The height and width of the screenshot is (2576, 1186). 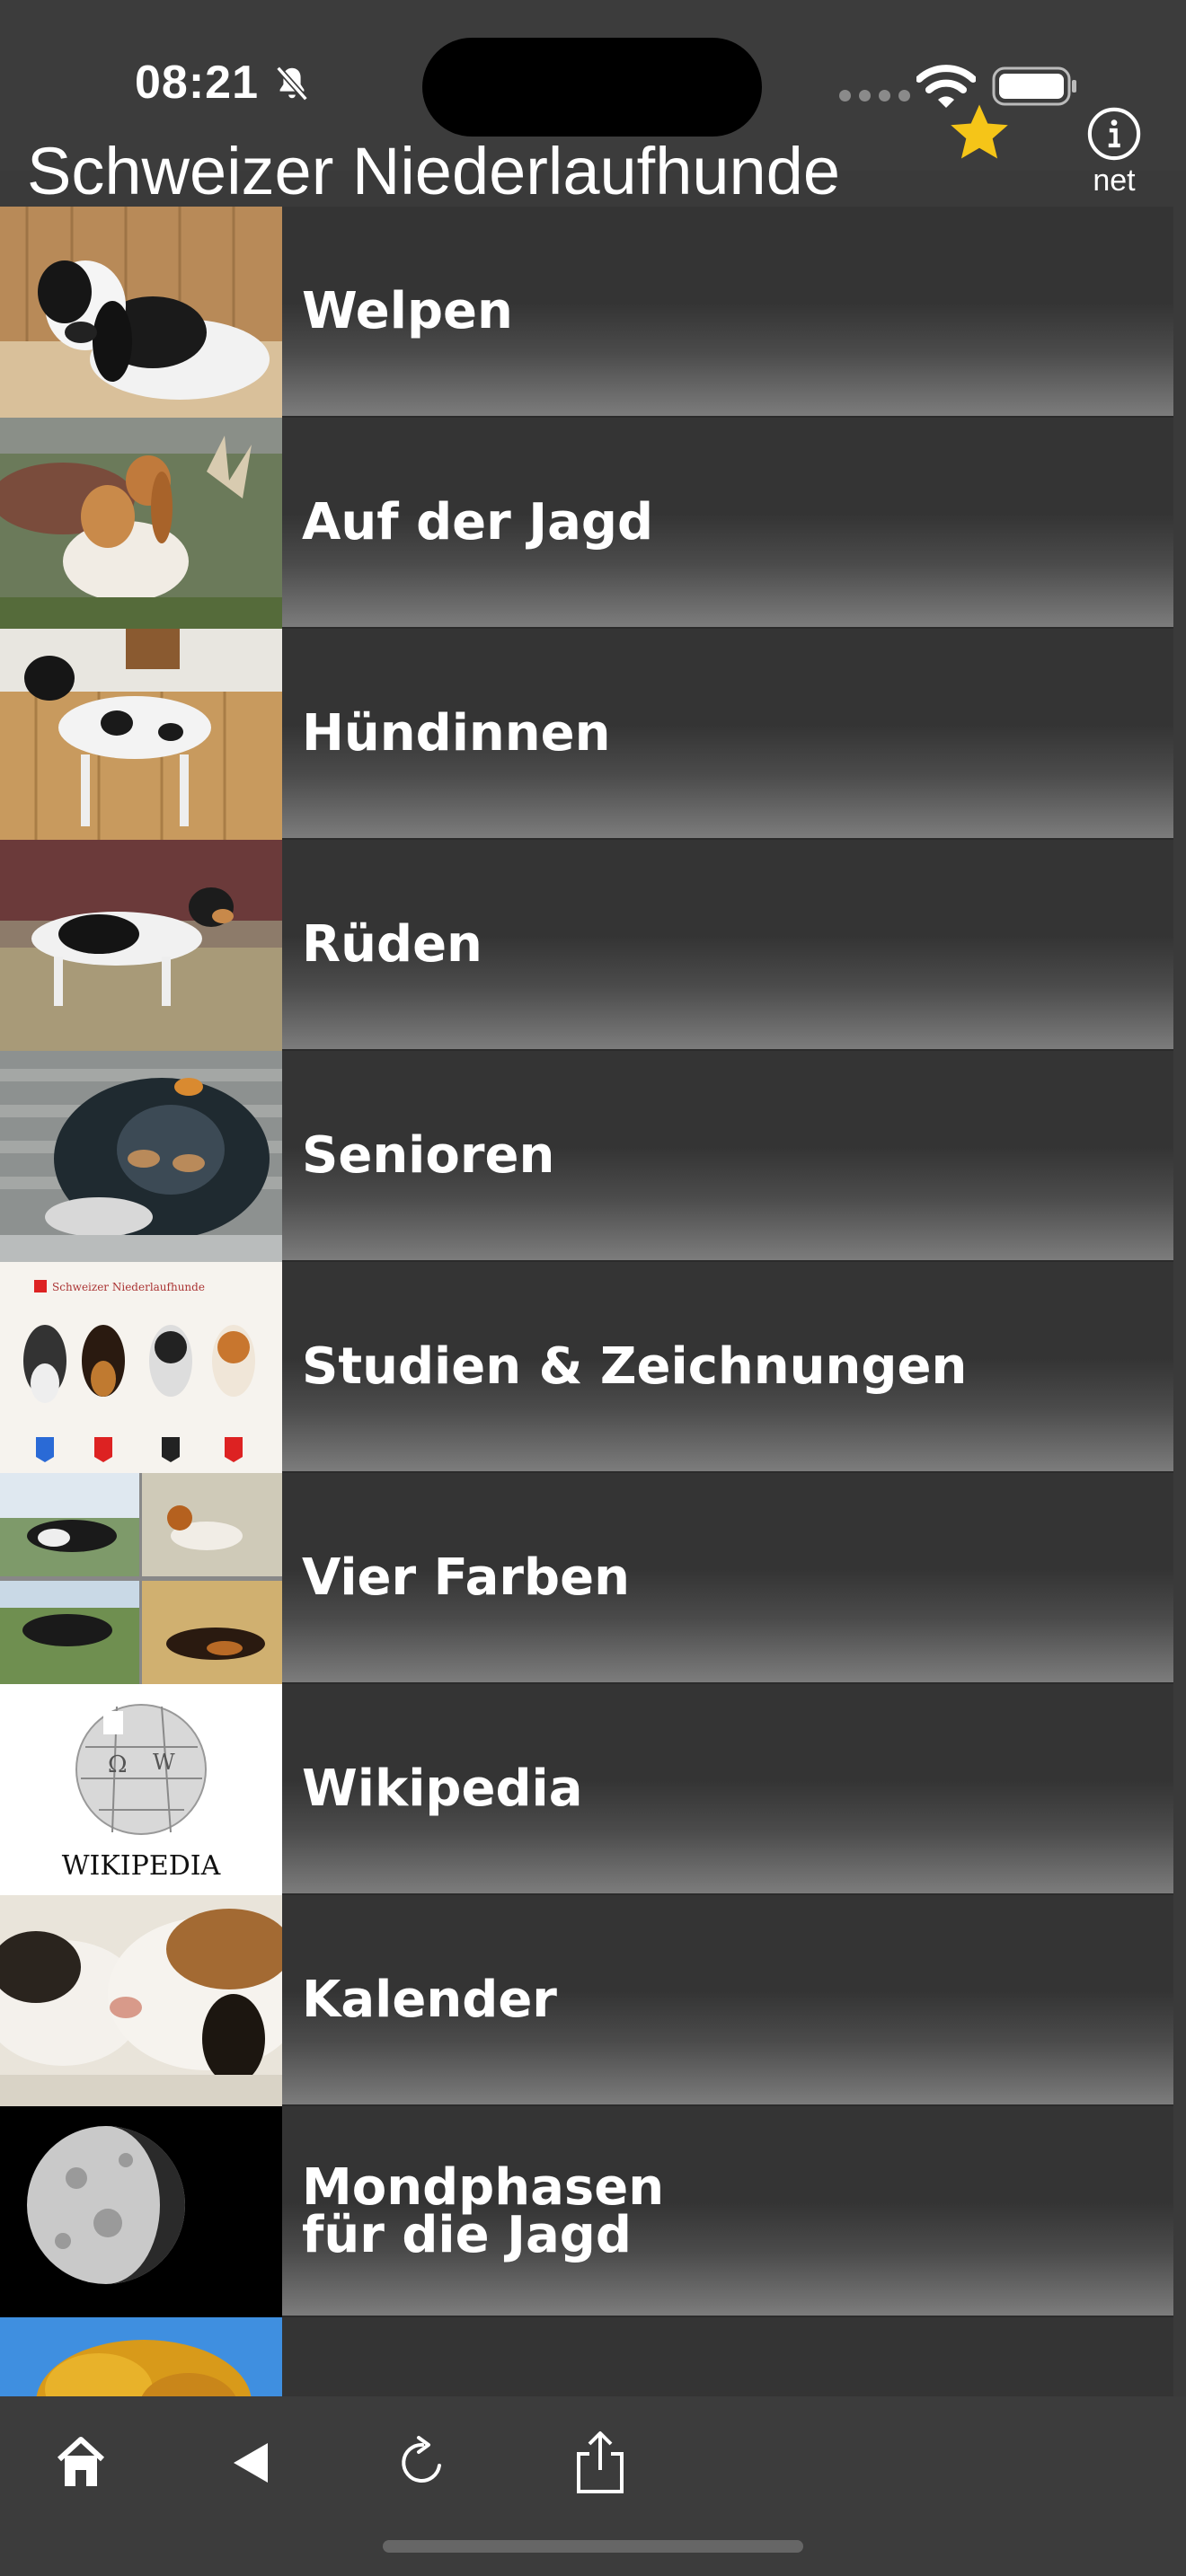 What do you see at coordinates (421, 2459) in the screenshot?
I see `reload-icon` at bounding box center [421, 2459].